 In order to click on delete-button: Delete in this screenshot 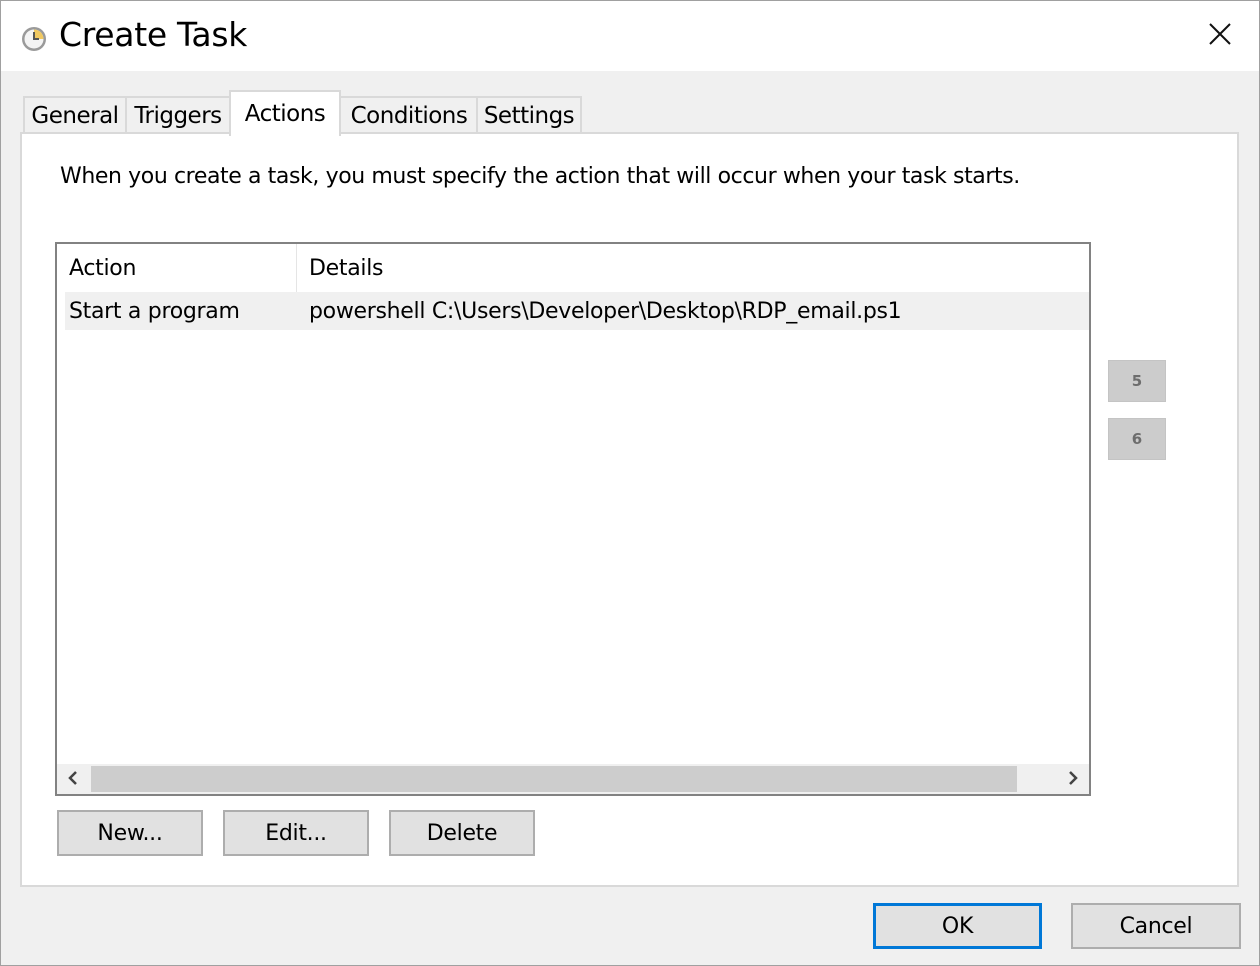, I will do `click(462, 833)`.